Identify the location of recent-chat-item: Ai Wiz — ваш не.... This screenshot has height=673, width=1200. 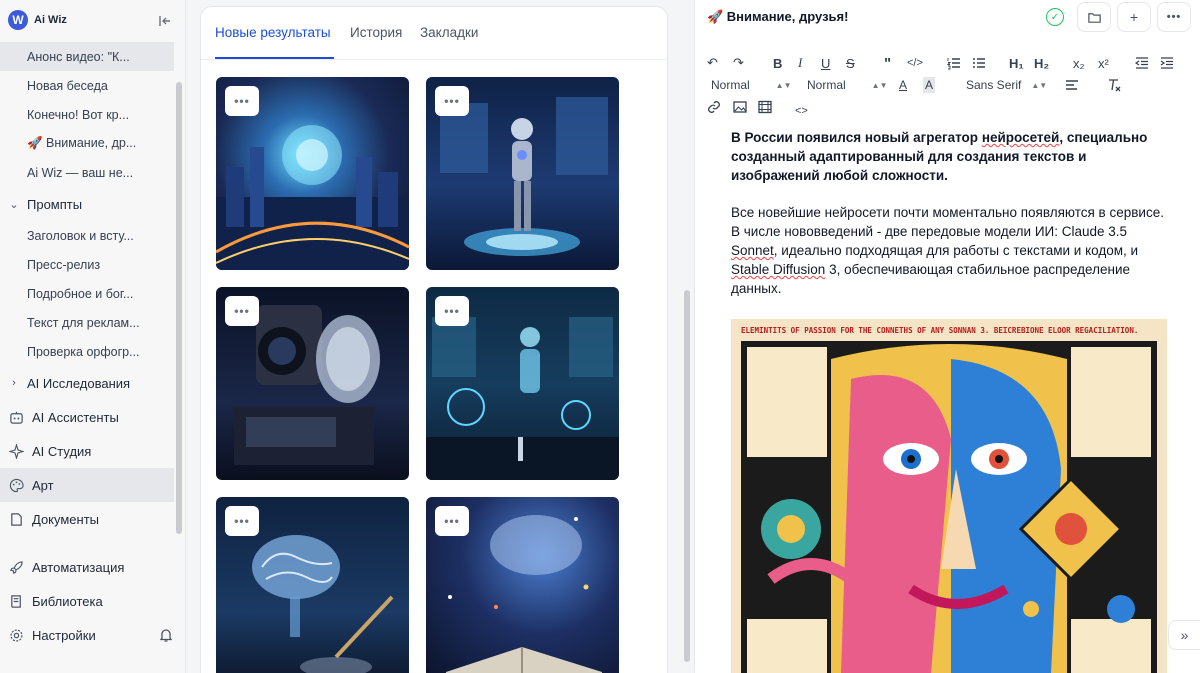
(87, 172).